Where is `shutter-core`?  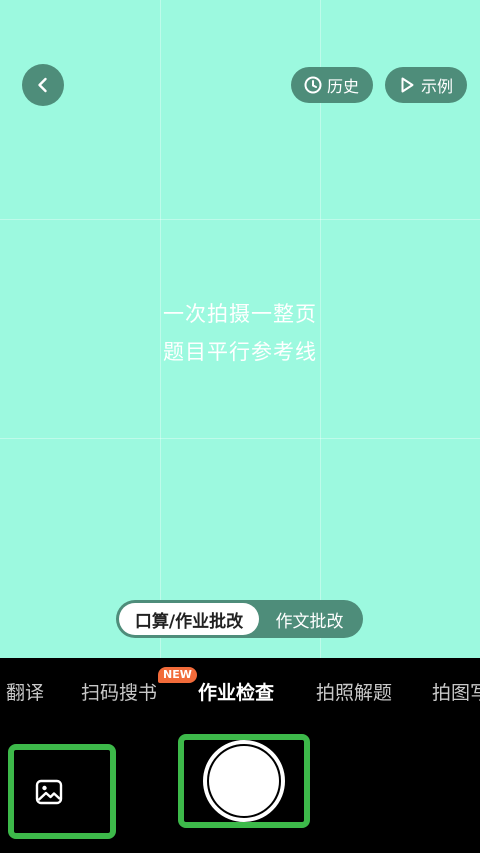 shutter-core is located at coordinates (244, 781).